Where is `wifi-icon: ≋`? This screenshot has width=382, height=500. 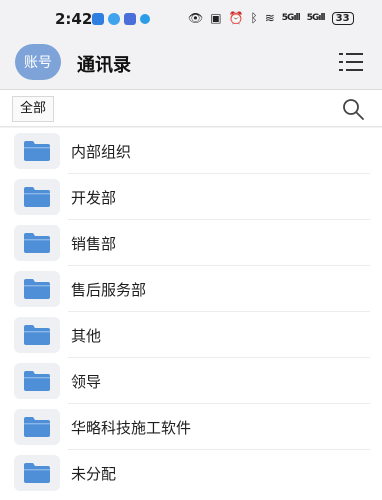 wifi-icon: ≋ is located at coordinates (269, 18).